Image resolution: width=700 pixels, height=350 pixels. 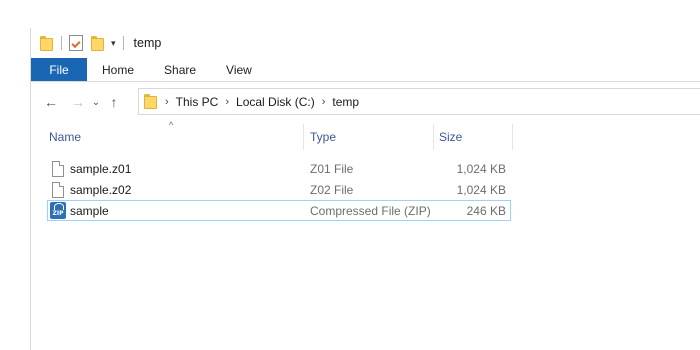 What do you see at coordinates (101, 190) in the screenshot?
I see `file-name: sample.z02` at bounding box center [101, 190].